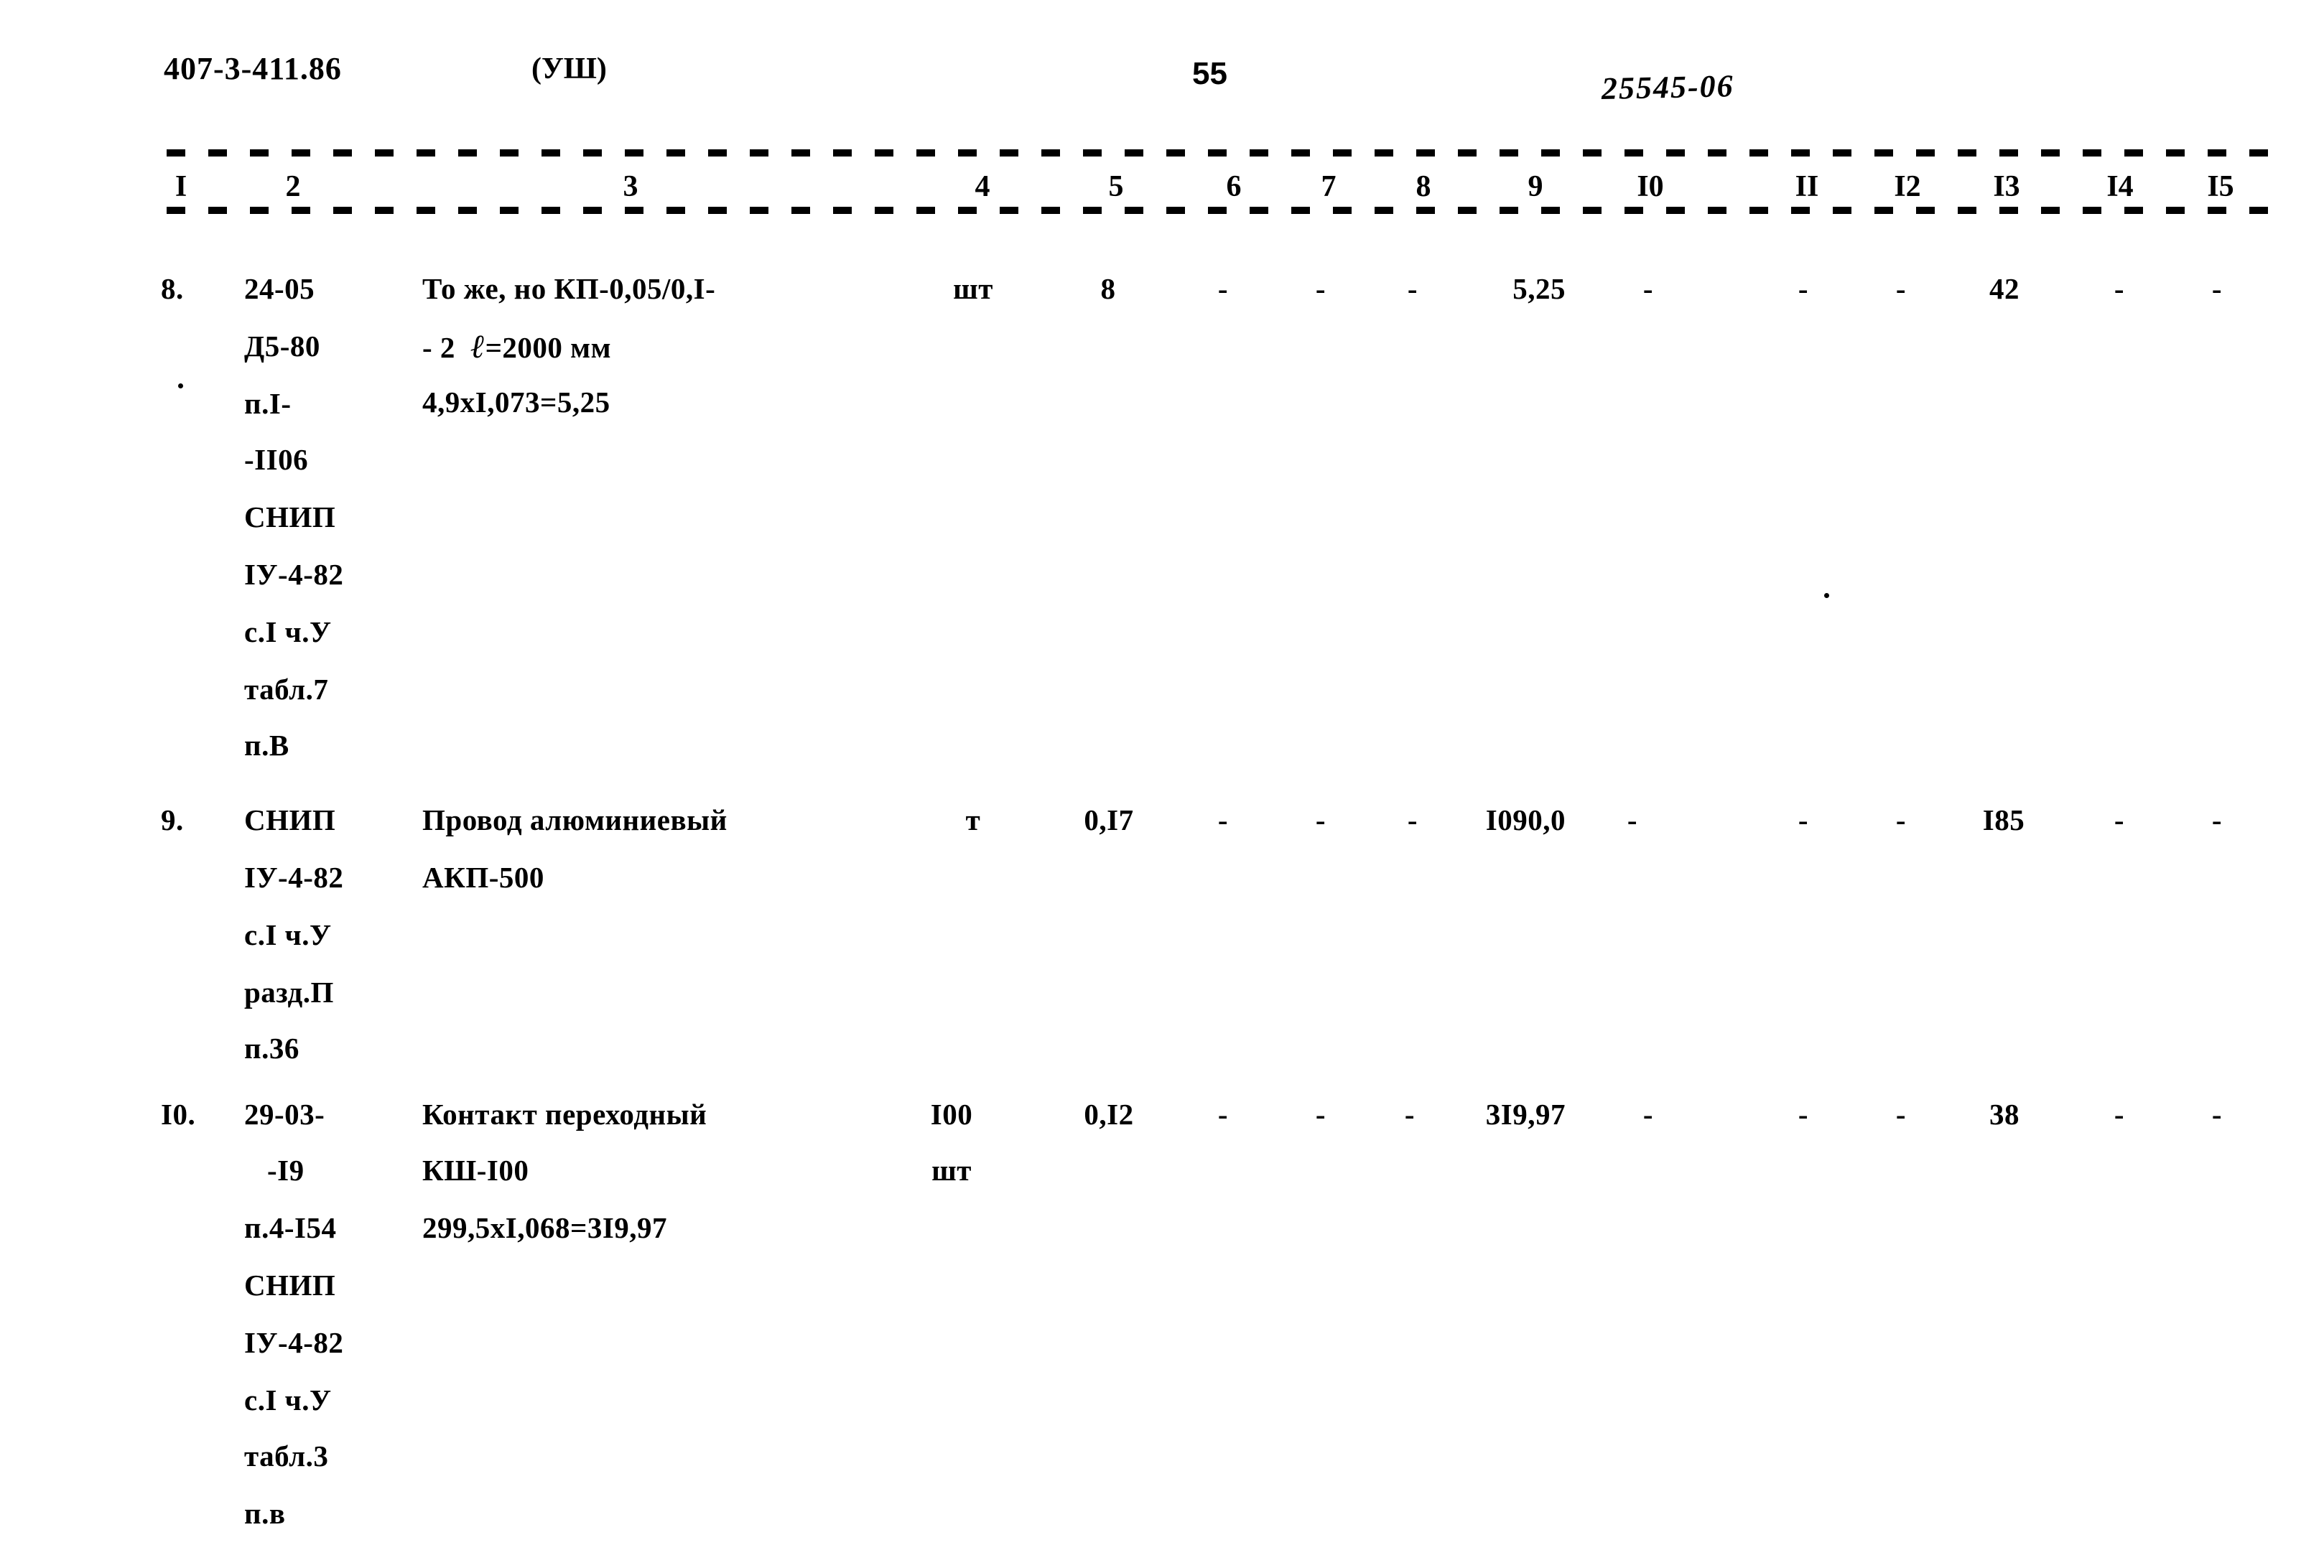  I want to click on justification-line: разд.П, so click(289, 992).